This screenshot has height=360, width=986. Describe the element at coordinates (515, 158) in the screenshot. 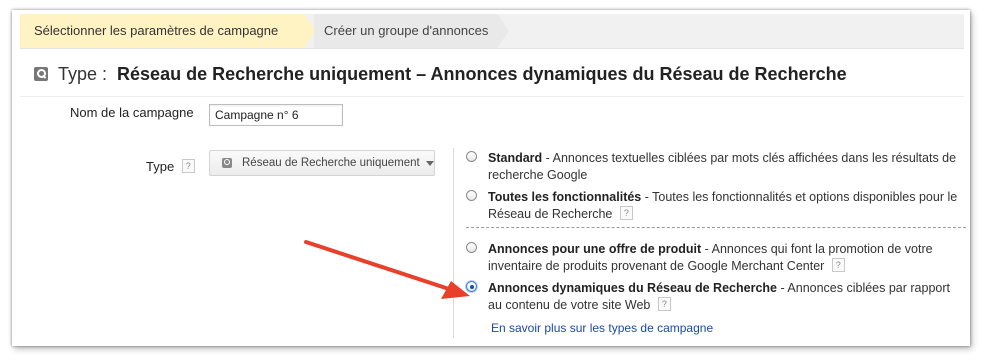

I see `option-standard-title: Standard` at that location.